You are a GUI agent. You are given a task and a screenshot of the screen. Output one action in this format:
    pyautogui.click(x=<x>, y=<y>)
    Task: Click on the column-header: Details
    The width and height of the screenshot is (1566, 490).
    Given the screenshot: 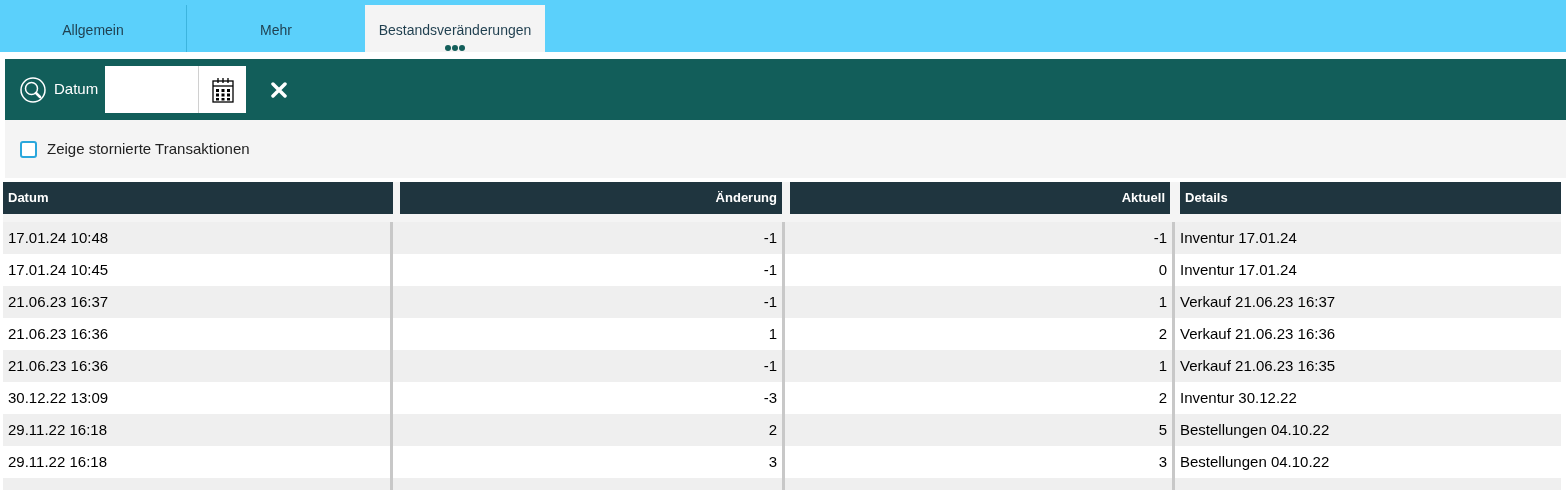 What is the action you would take?
    pyautogui.click(x=1370, y=198)
    